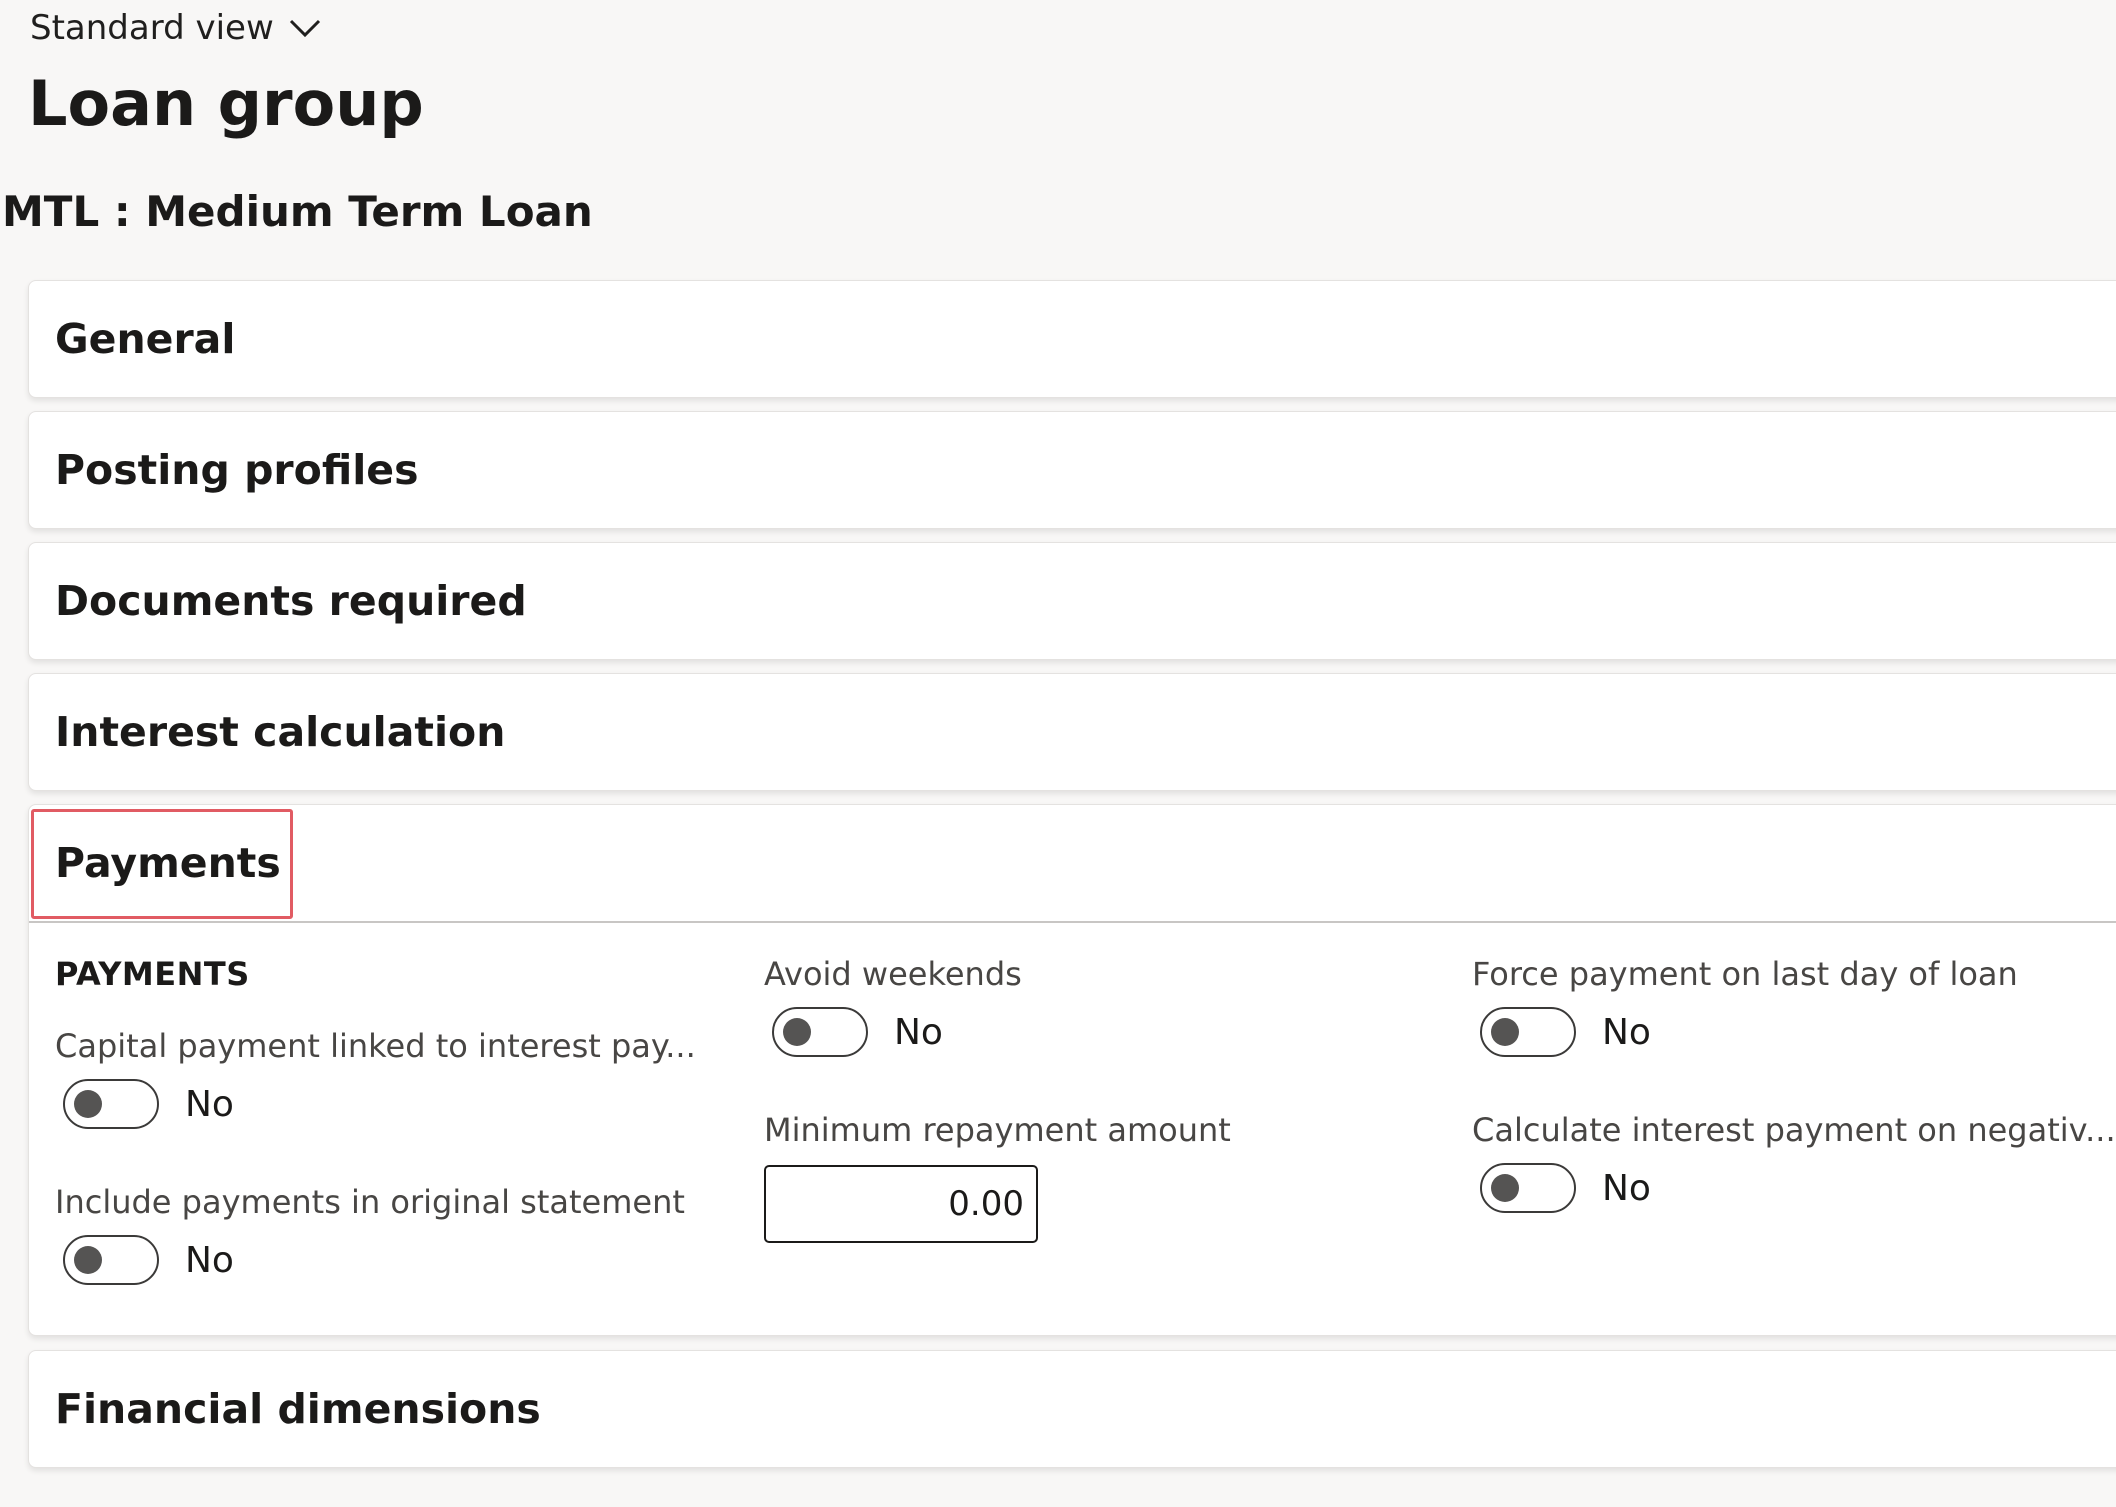 Image resolution: width=2116 pixels, height=1507 pixels. I want to click on capital-payment-linked-toggle: No, so click(148, 1104).